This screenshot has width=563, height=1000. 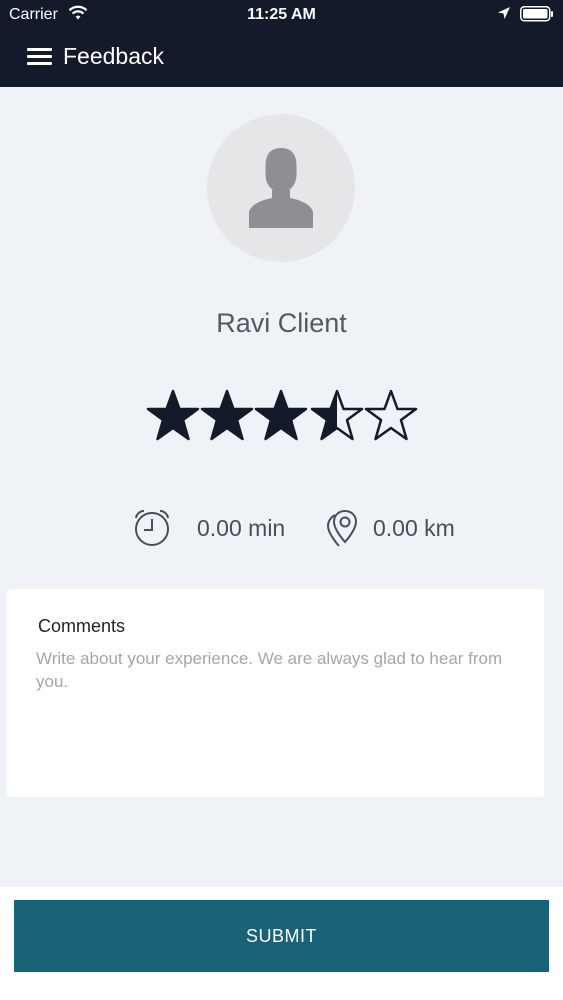 What do you see at coordinates (414, 528) in the screenshot?
I see `trip-distance: 0.00 km` at bounding box center [414, 528].